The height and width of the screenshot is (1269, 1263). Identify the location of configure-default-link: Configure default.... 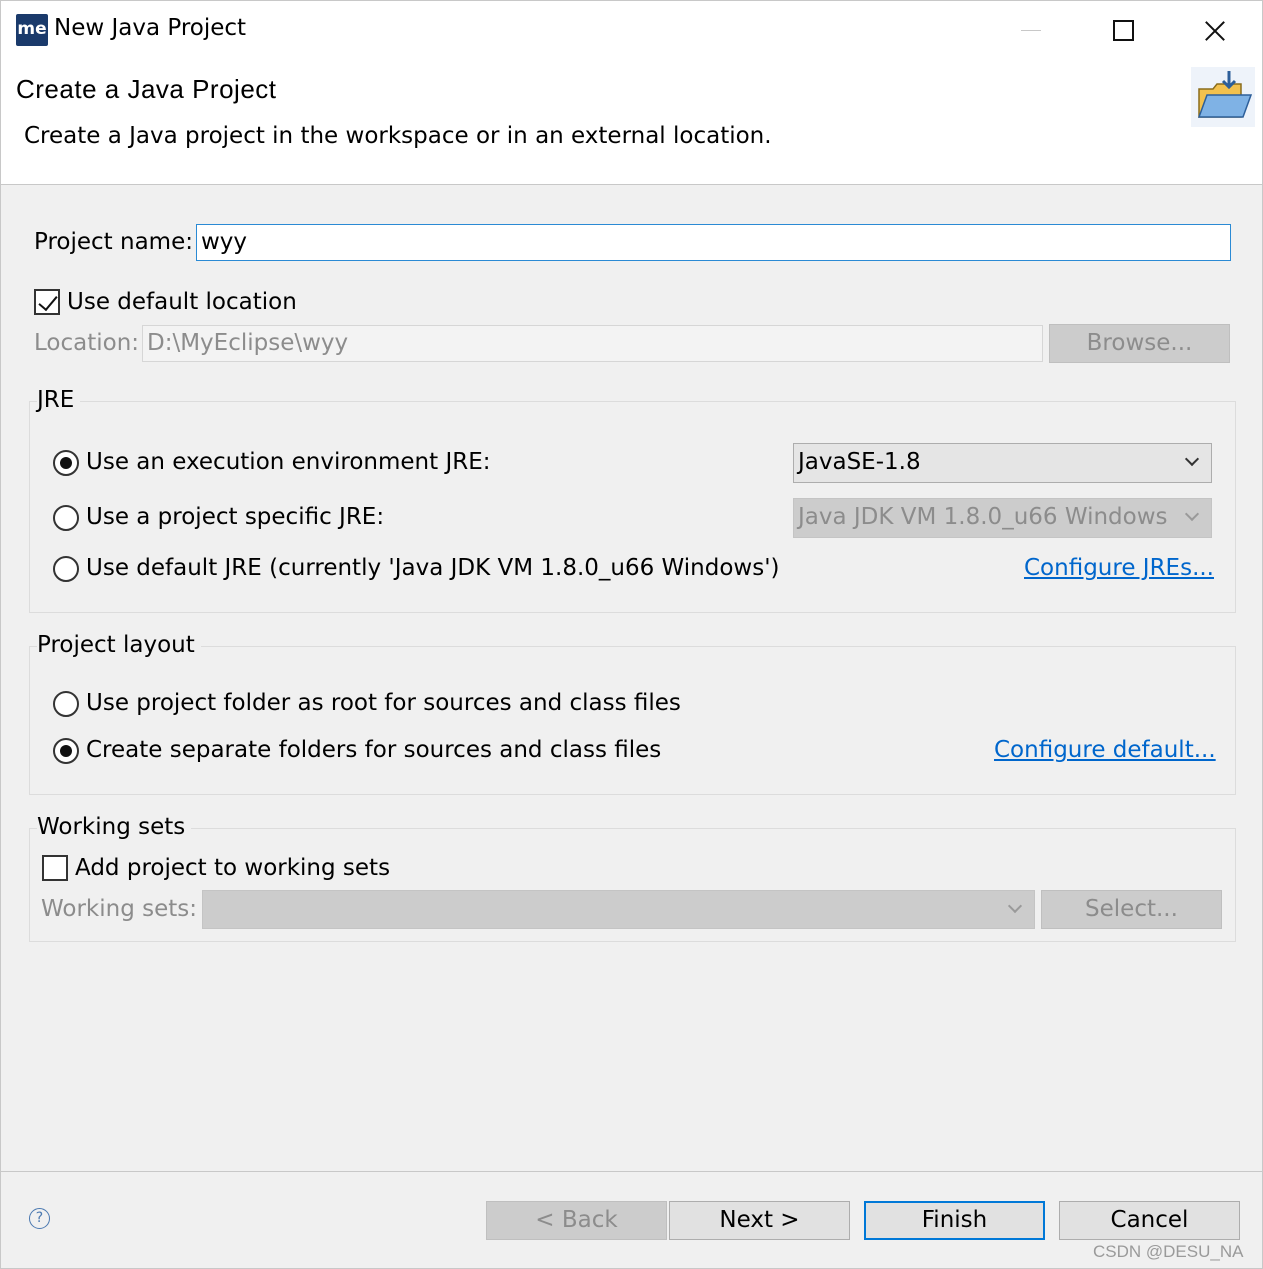
(1105, 750).